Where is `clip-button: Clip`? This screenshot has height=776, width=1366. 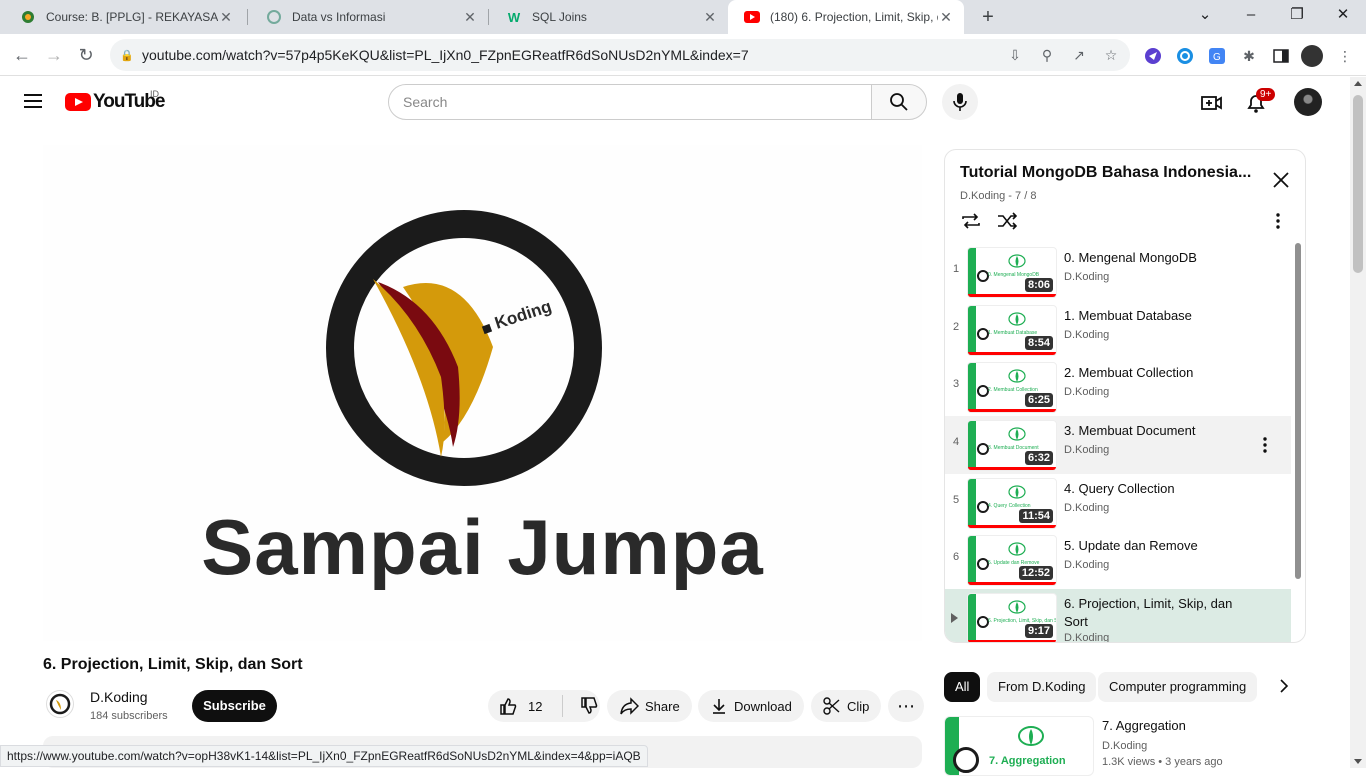
clip-button: Clip is located at coordinates (846, 706).